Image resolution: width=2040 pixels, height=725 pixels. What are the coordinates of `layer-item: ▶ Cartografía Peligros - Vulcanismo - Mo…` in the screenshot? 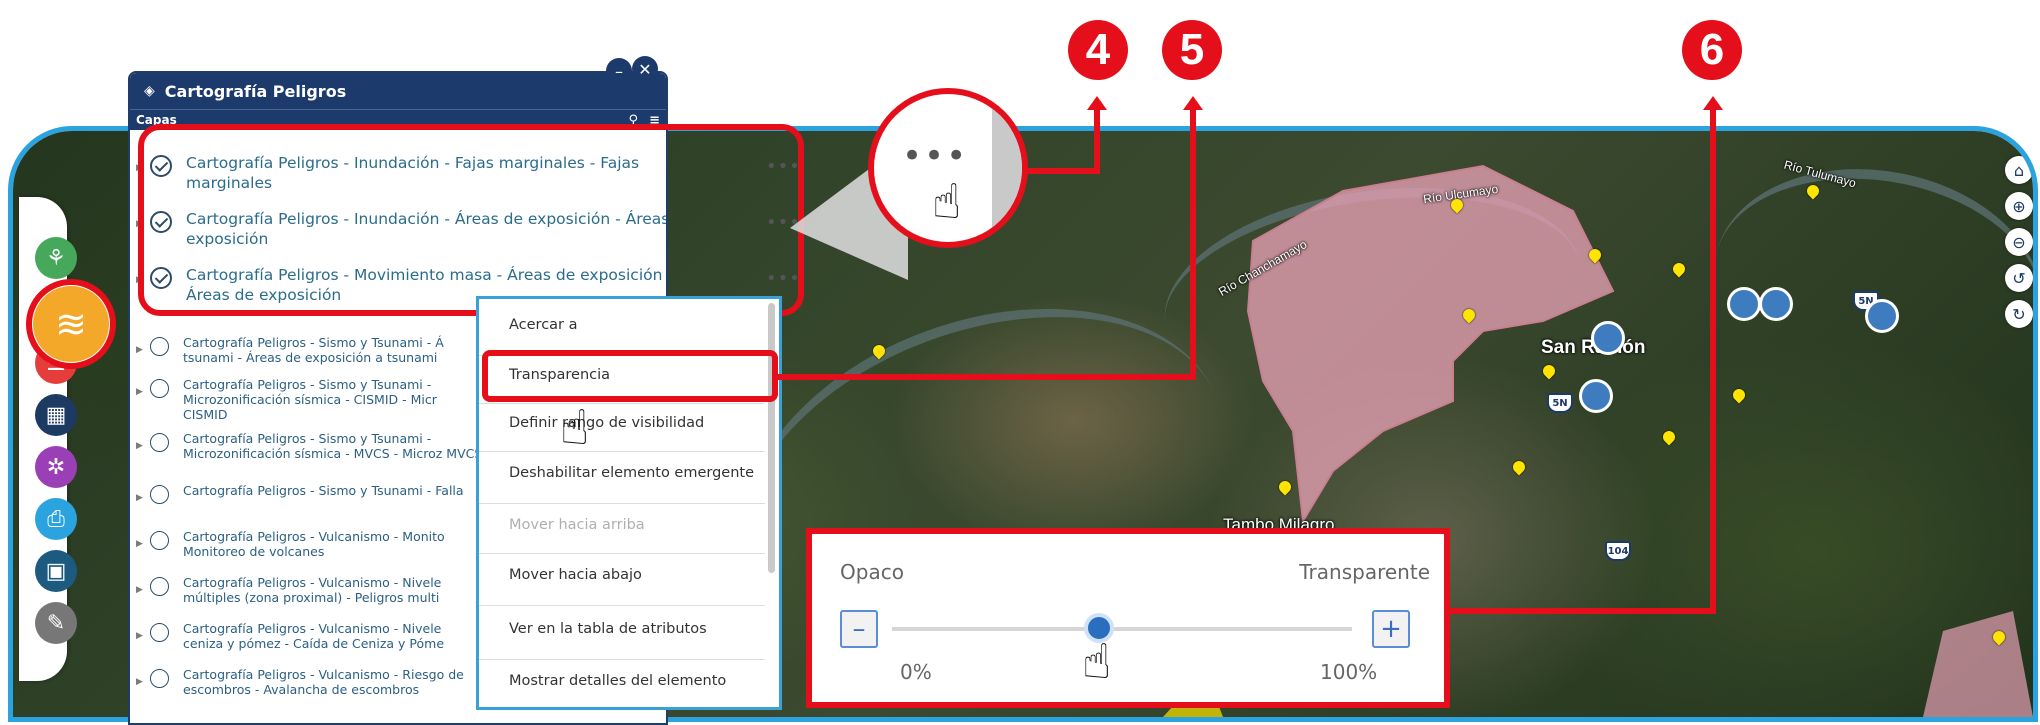 It's located at (309, 544).